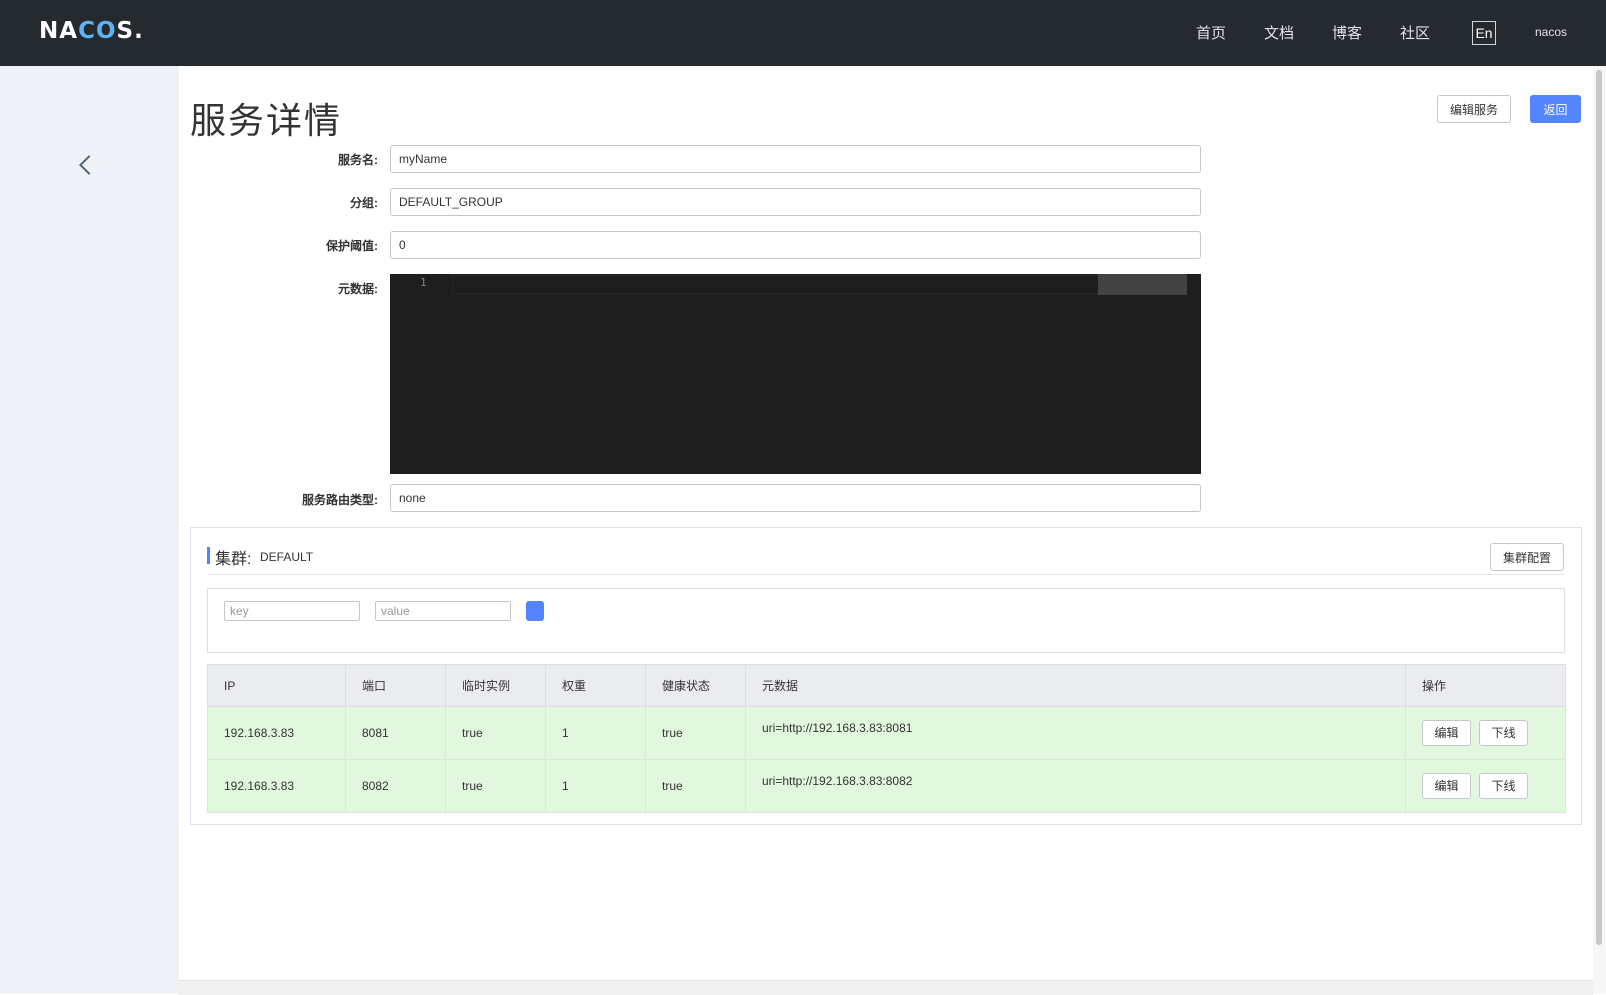  Describe the element at coordinates (535, 611) in the screenshot. I see `filter-add-button` at that location.